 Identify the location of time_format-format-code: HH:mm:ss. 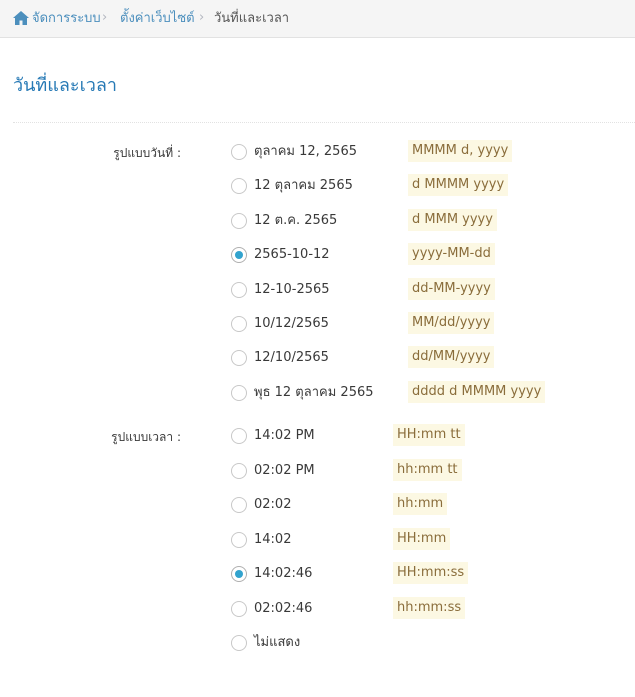
(431, 573).